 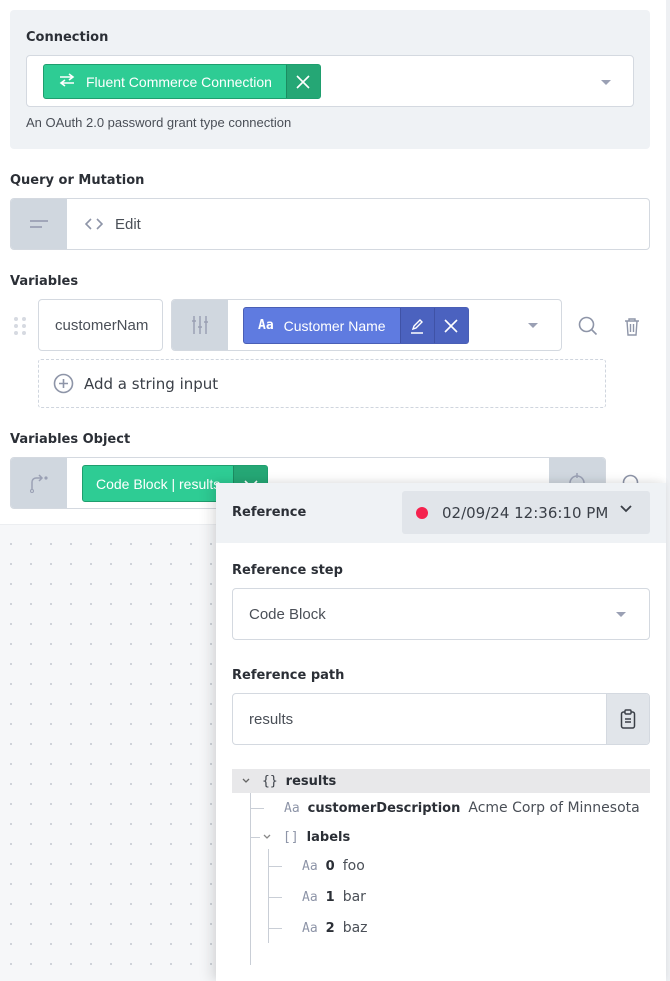 What do you see at coordinates (104, 224) in the screenshot?
I see `edit-query-button: Edit` at bounding box center [104, 224].